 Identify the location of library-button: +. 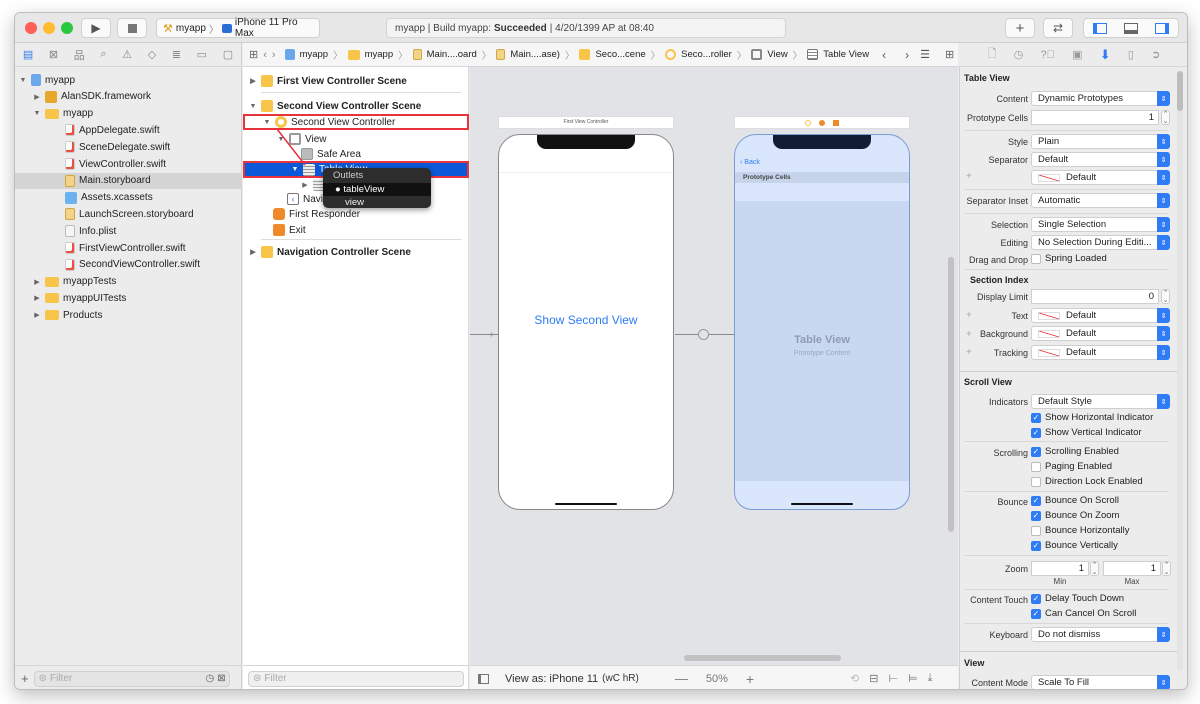
(1020, 28).